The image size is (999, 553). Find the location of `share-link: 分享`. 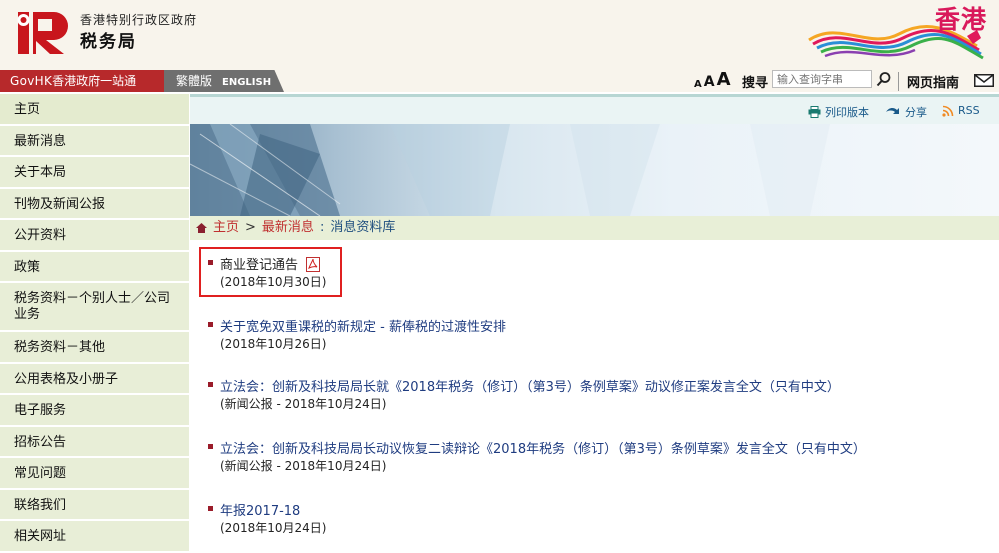

share-link: 分享 is located at coordinates (906, 112).